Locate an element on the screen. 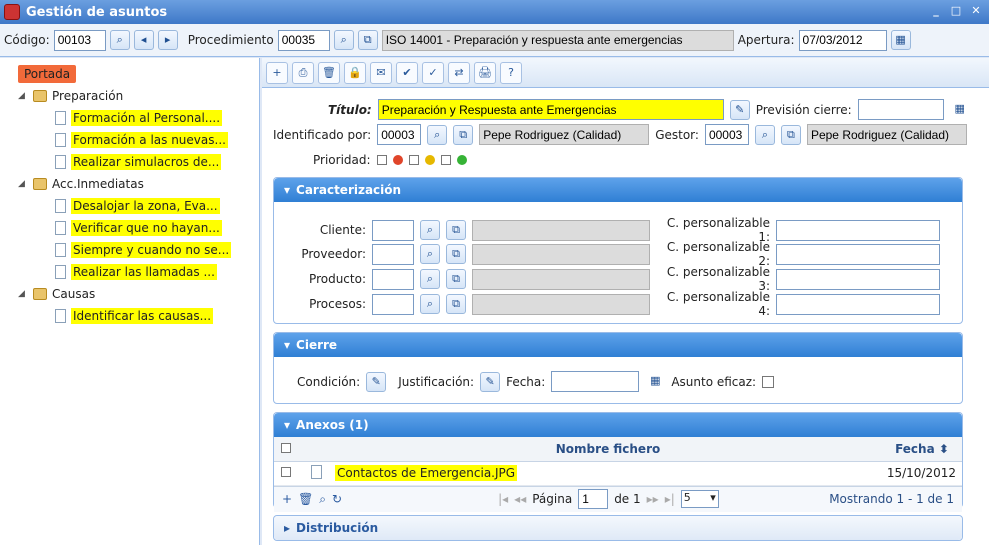 The image size is (989, 545). approve-button: ✔ is located at coordinates (407, 72).